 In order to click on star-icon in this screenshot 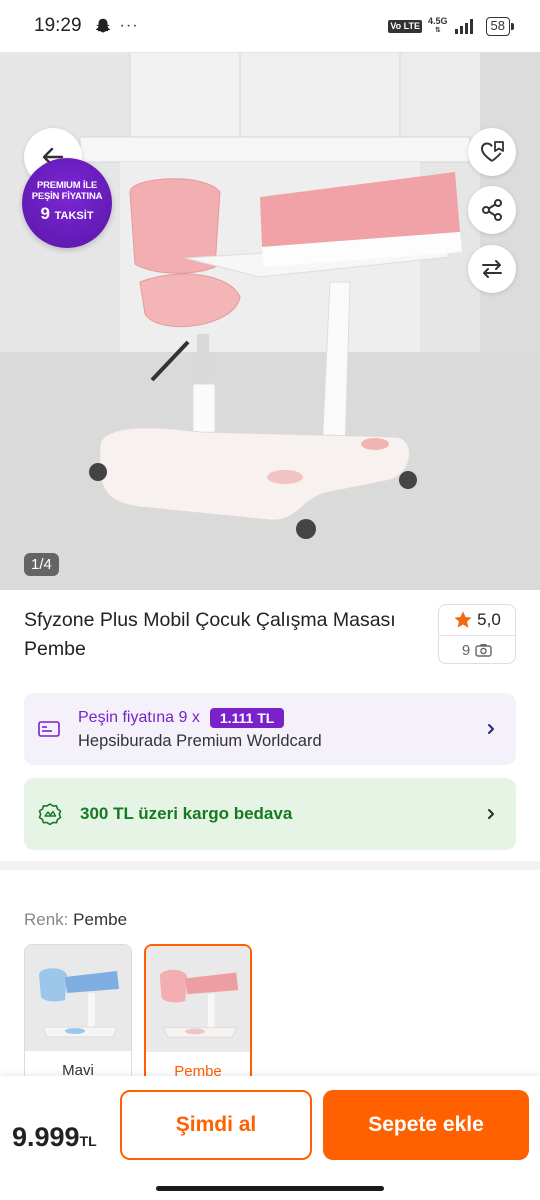, I will do `click(463, 619)`.